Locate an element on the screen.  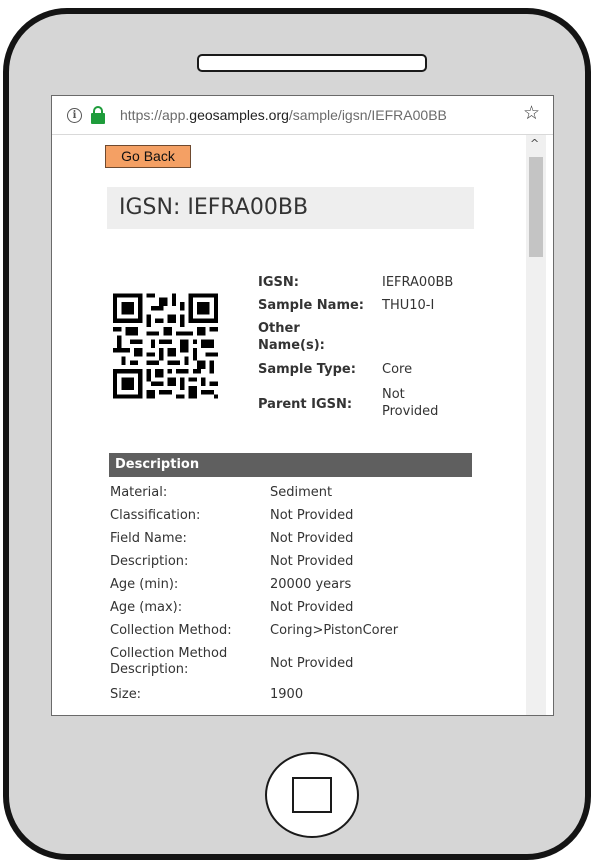
summary-label: Other Name(s): is located at coordinates (291, 337).